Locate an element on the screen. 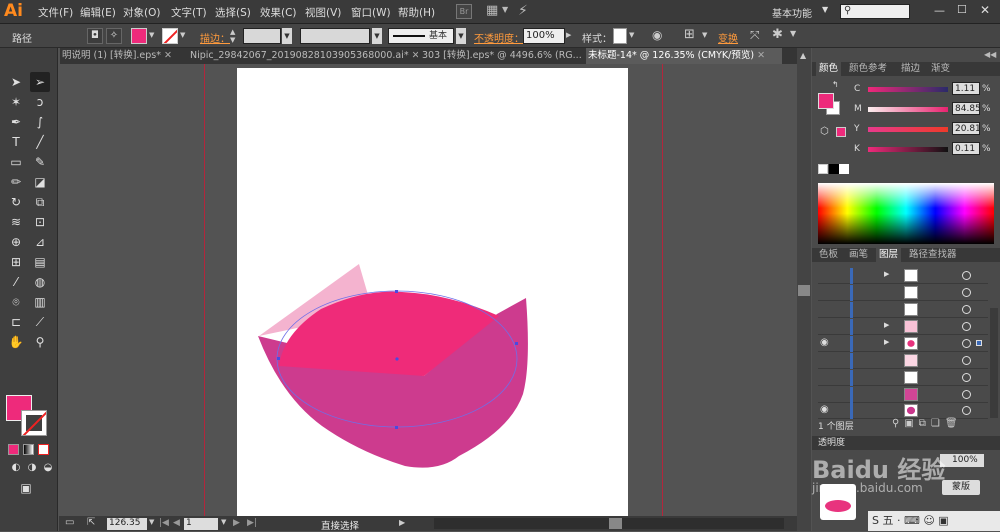  new-layer-icon: ❏ is located at coordinates (938, 423).